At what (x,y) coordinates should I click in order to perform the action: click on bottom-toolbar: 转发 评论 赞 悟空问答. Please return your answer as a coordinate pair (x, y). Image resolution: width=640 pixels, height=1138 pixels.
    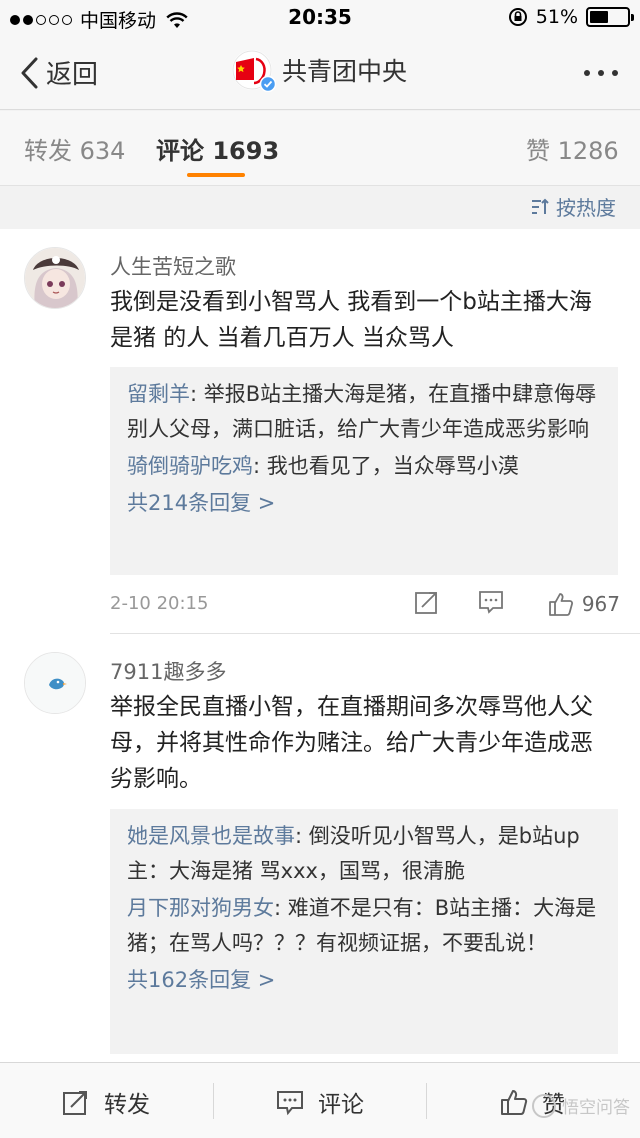
    Looking at the image, I should click on (320, 1100).